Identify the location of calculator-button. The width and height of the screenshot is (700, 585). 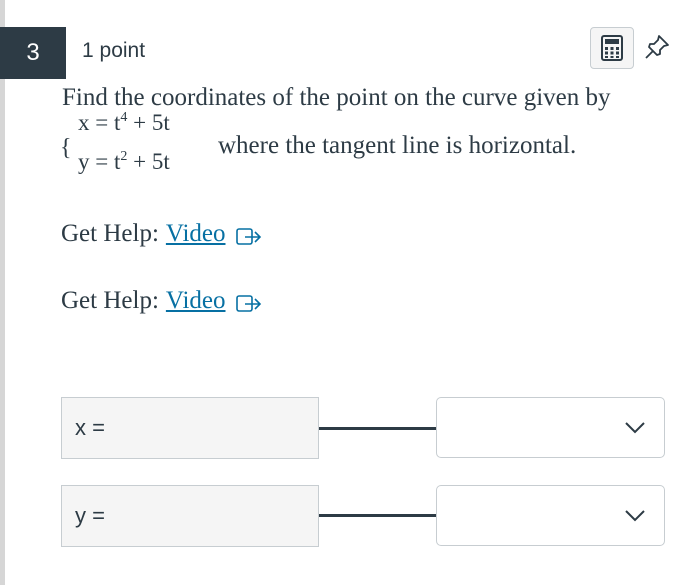
(612, 48).